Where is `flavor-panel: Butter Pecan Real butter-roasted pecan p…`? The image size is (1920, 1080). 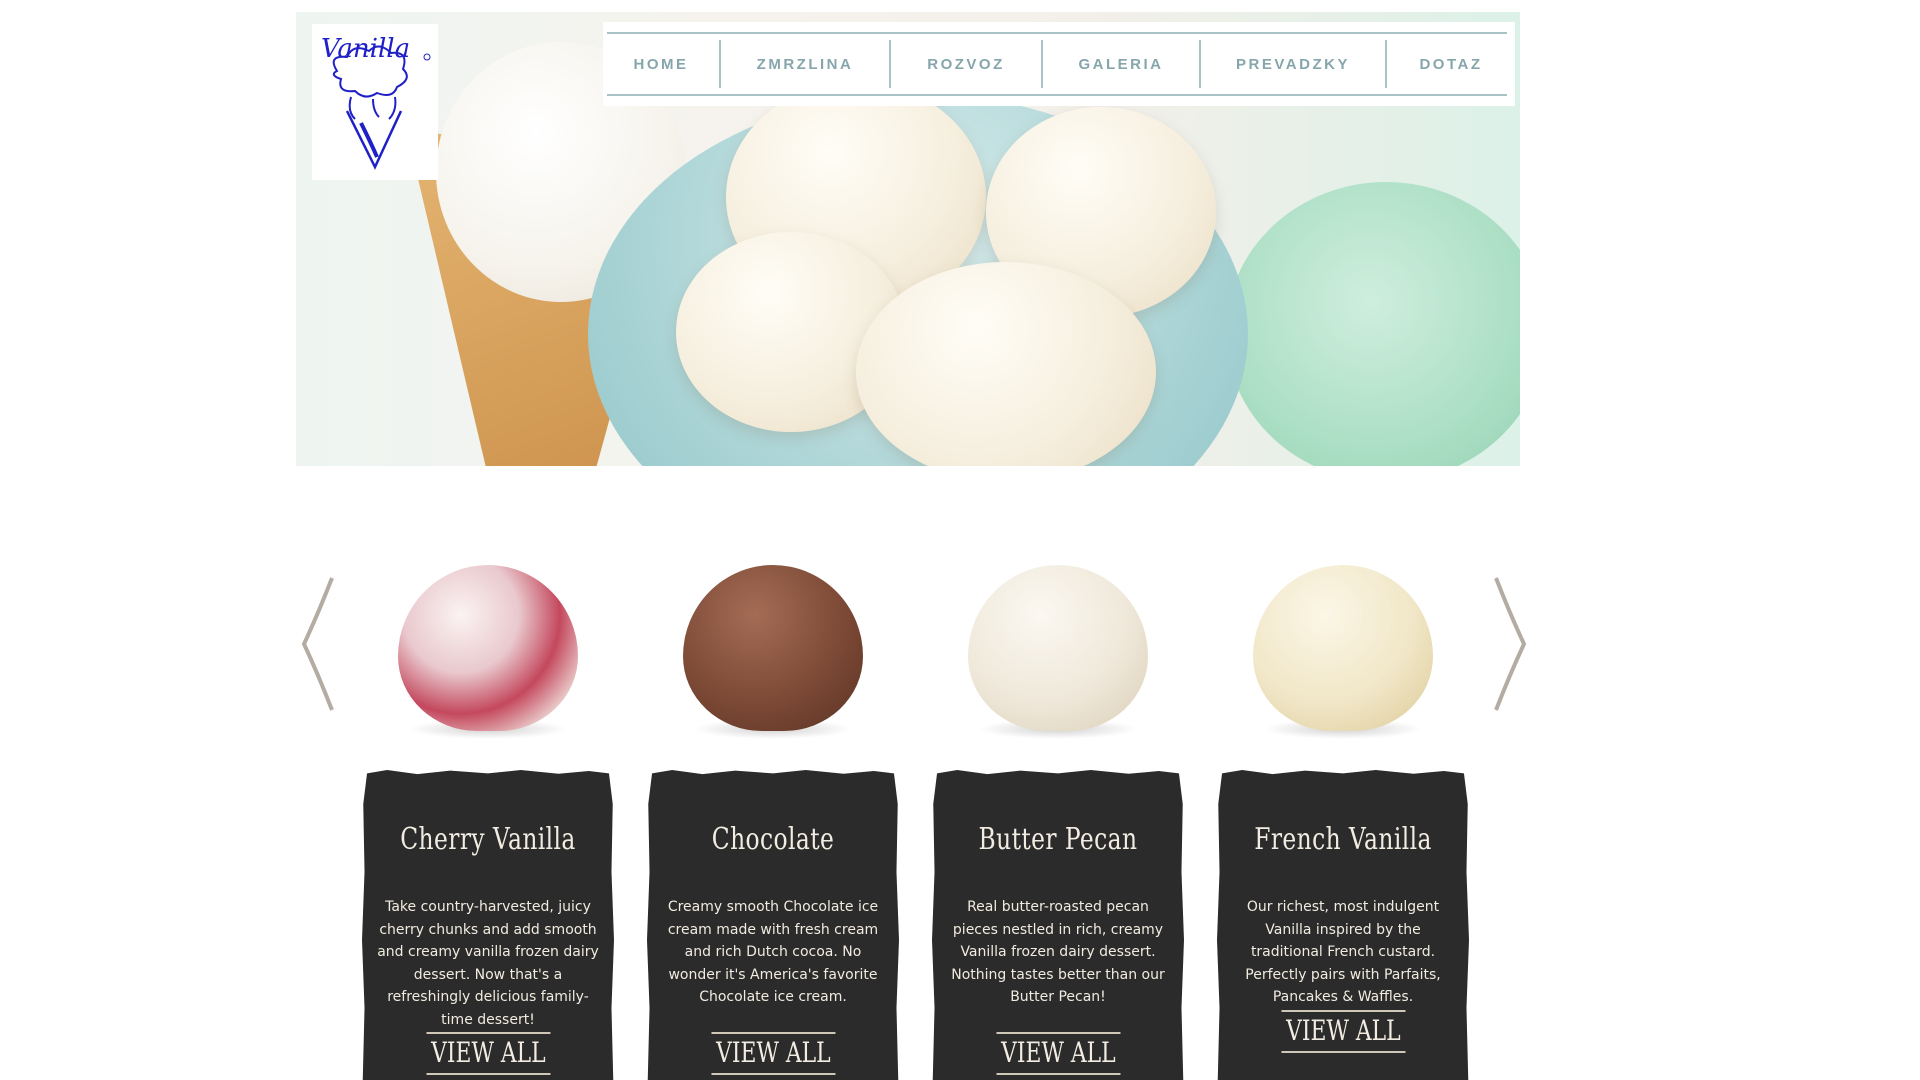
flavor-panel: Butter Pecan Real butter-roasted pecan p… is located at coordinates (1058, 925).